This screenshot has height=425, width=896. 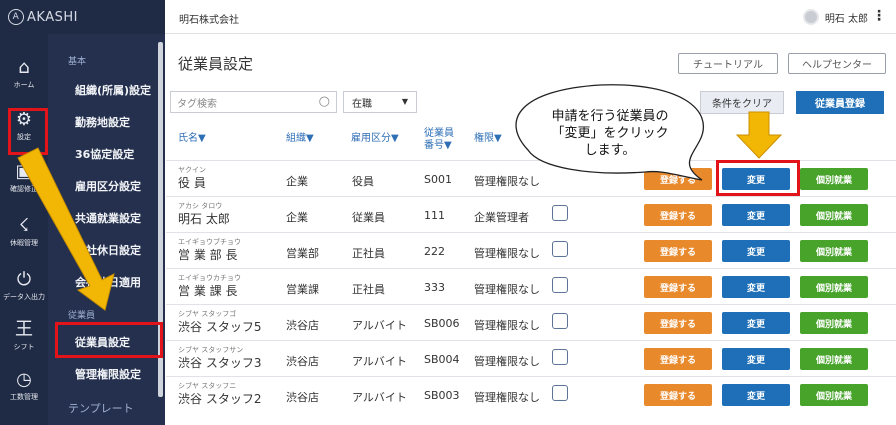 I want to click on callout-line-2: 「変更」をクリック, so click(x=610, y=133).